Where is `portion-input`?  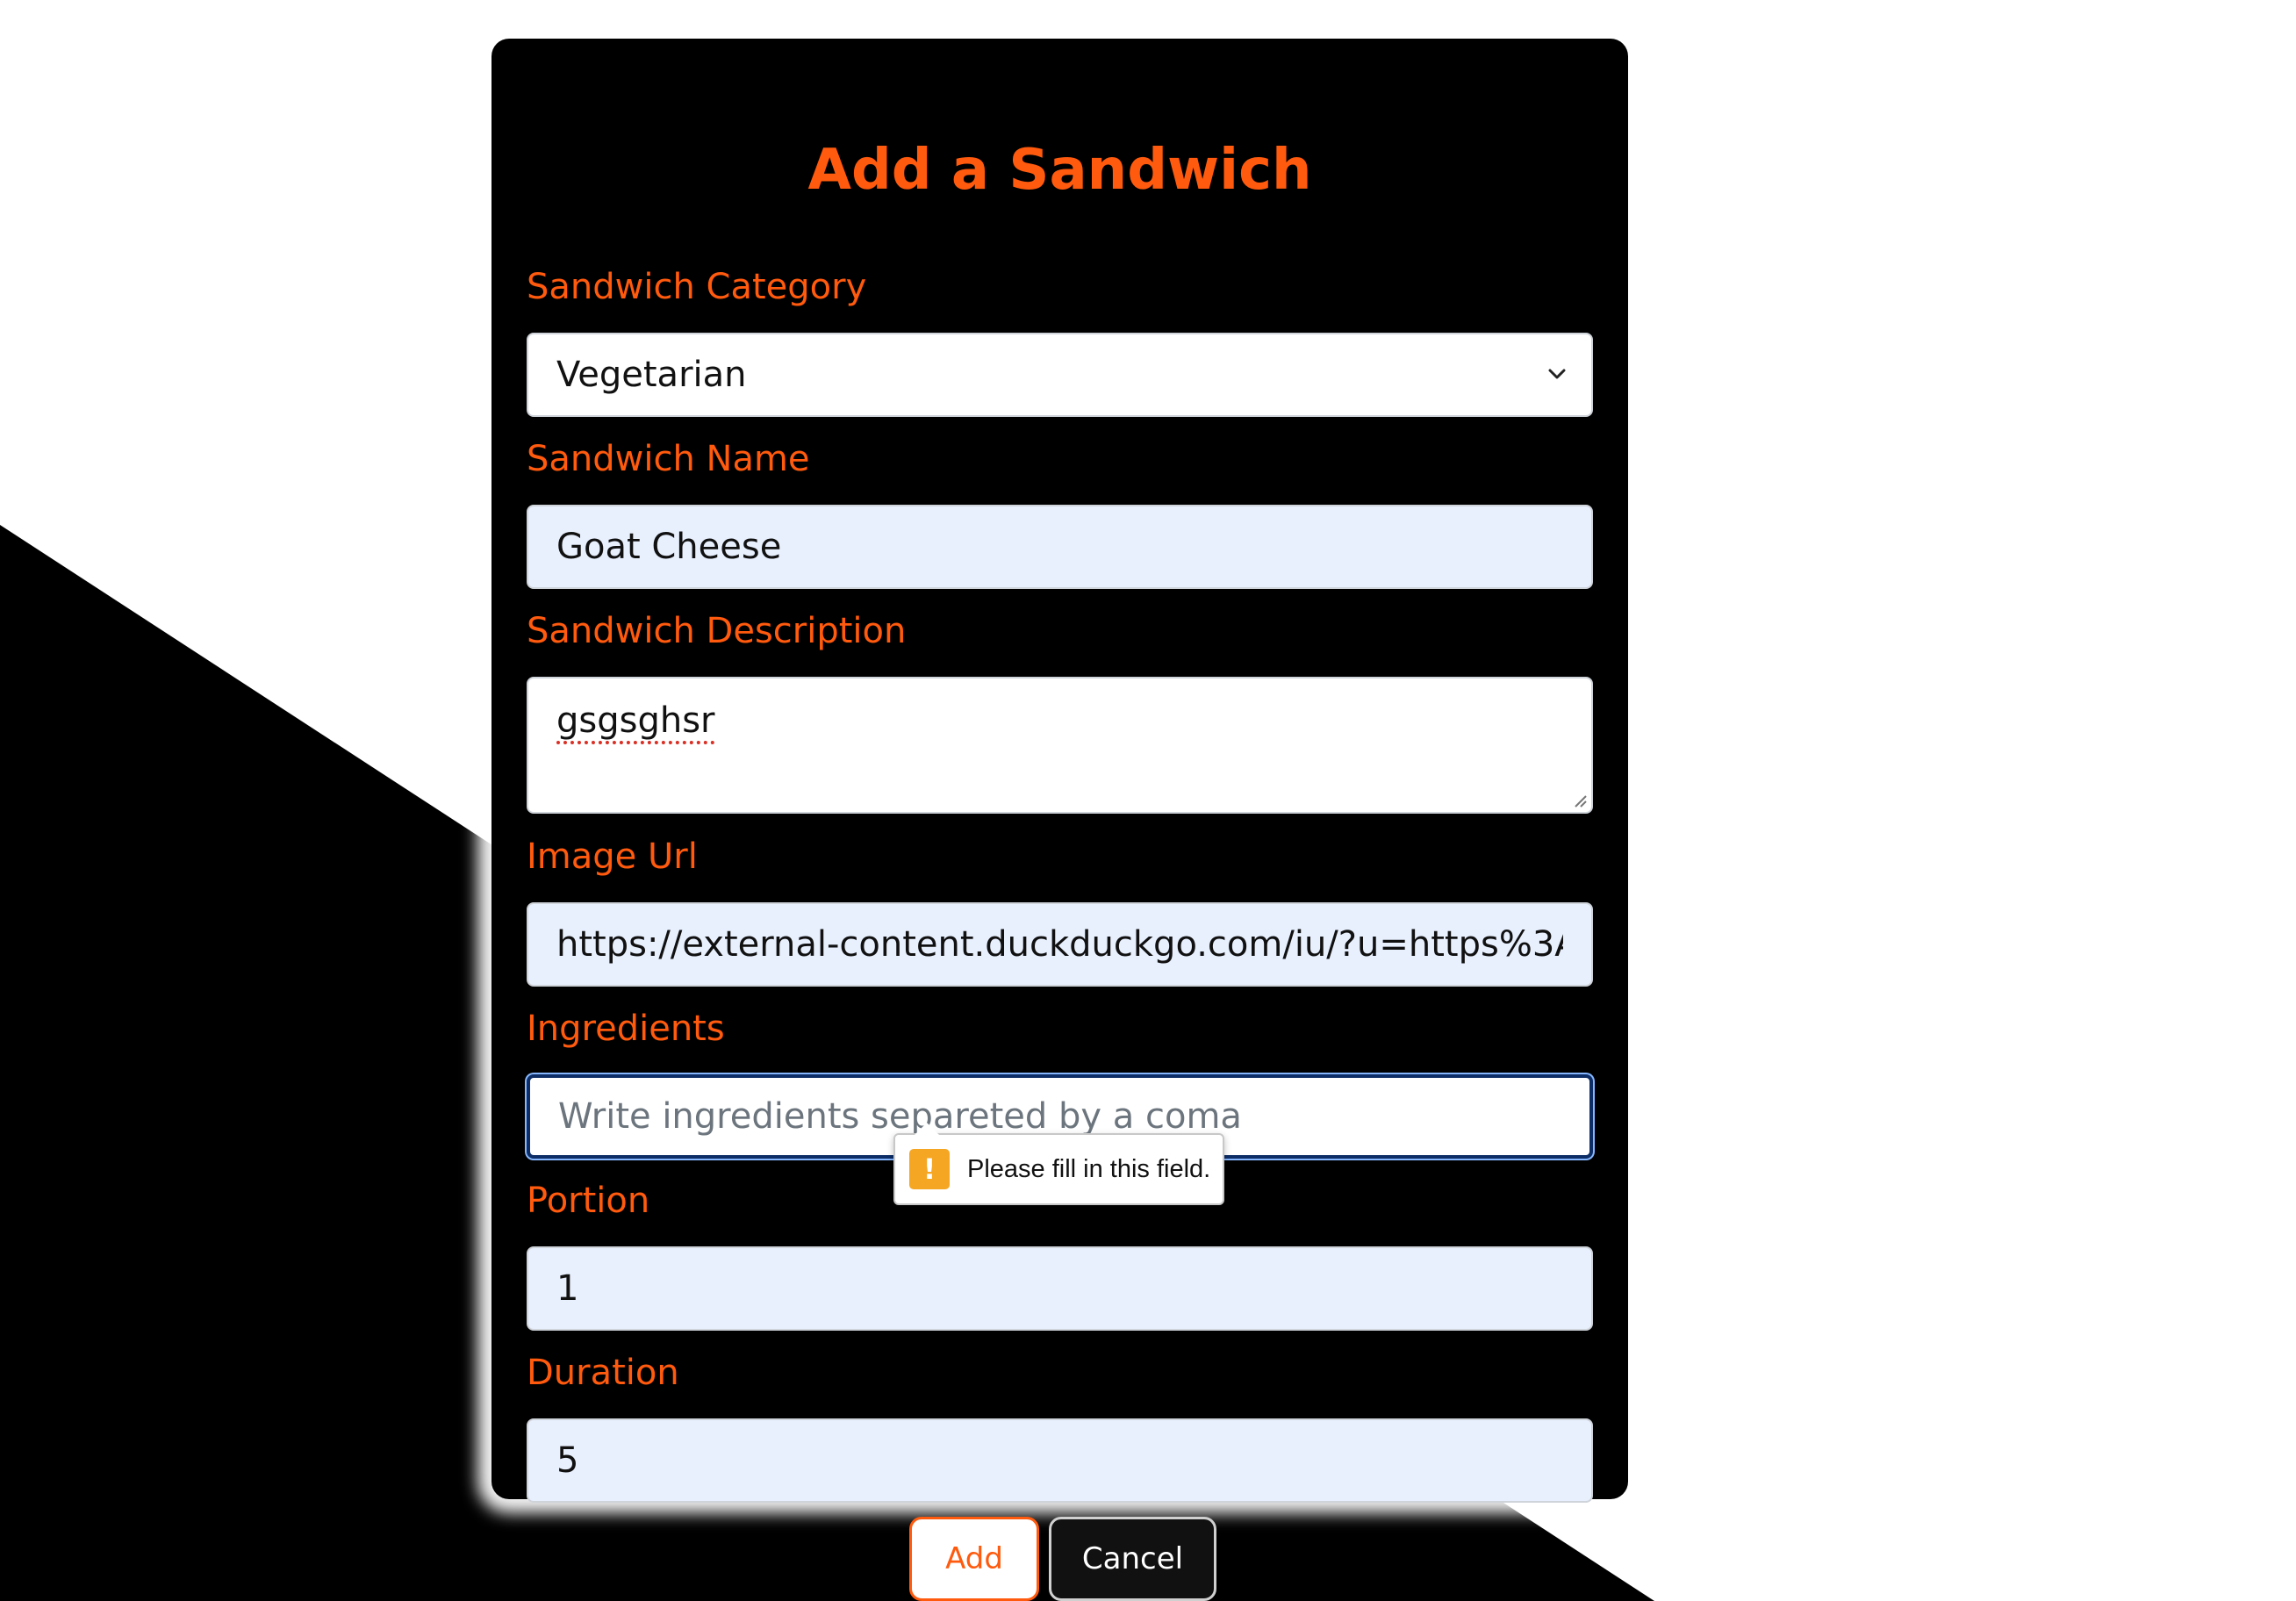
portion-input is located at coordinates (1060, 1288).